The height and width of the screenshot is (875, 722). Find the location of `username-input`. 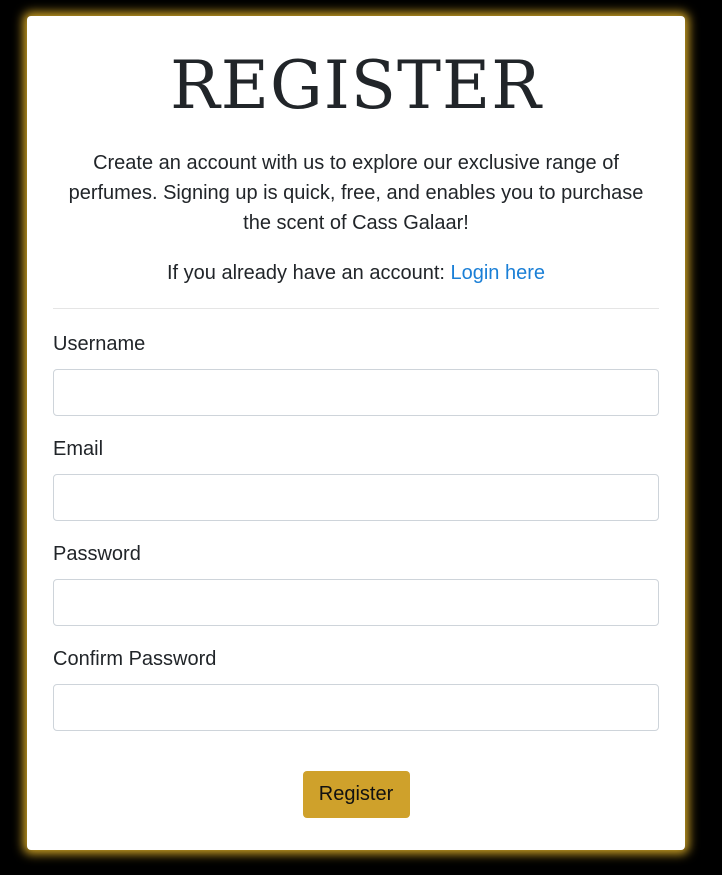

username-input is located at coordinates (356, 392).